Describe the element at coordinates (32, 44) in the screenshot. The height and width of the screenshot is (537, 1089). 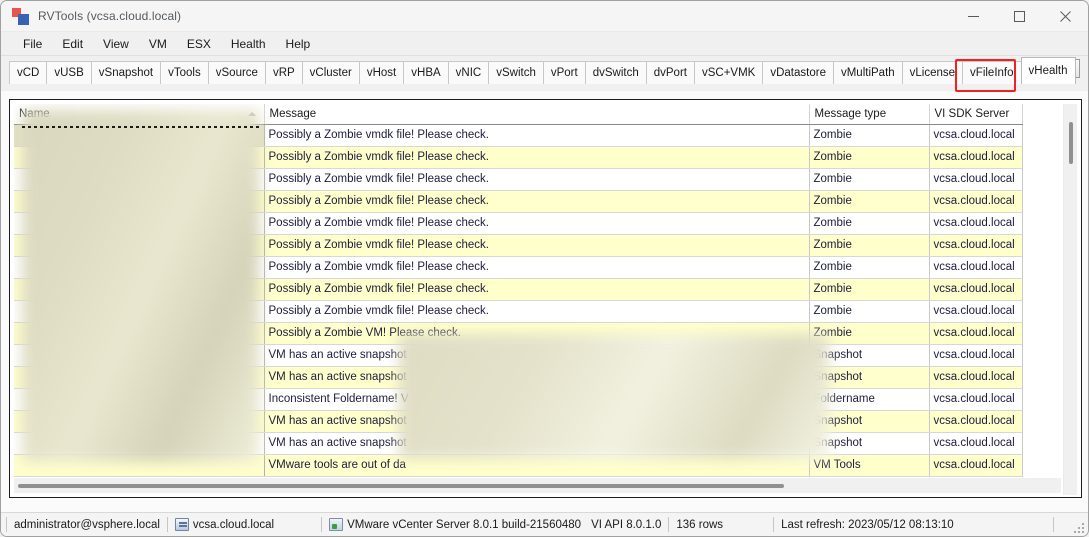
I see `menu-item-file: File` at that location.